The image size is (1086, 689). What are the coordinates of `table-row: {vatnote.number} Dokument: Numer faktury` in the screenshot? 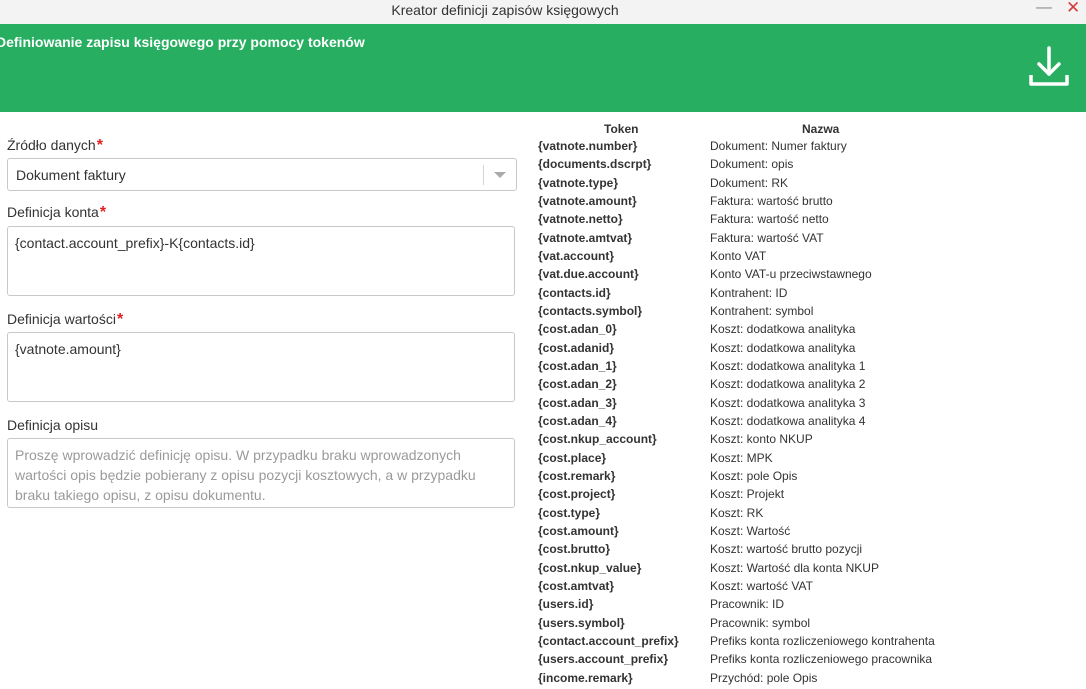 It's located at (808, 148).